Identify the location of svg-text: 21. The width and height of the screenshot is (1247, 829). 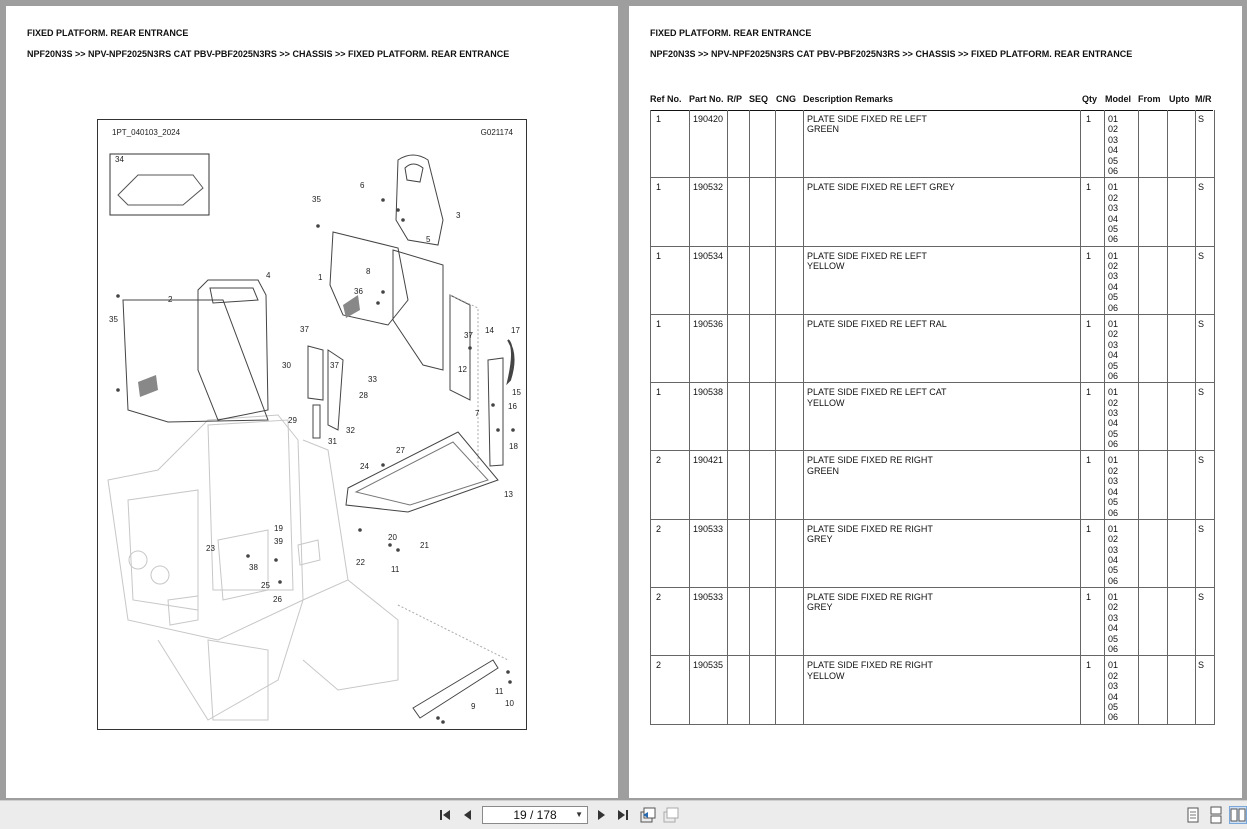
(424, 545).